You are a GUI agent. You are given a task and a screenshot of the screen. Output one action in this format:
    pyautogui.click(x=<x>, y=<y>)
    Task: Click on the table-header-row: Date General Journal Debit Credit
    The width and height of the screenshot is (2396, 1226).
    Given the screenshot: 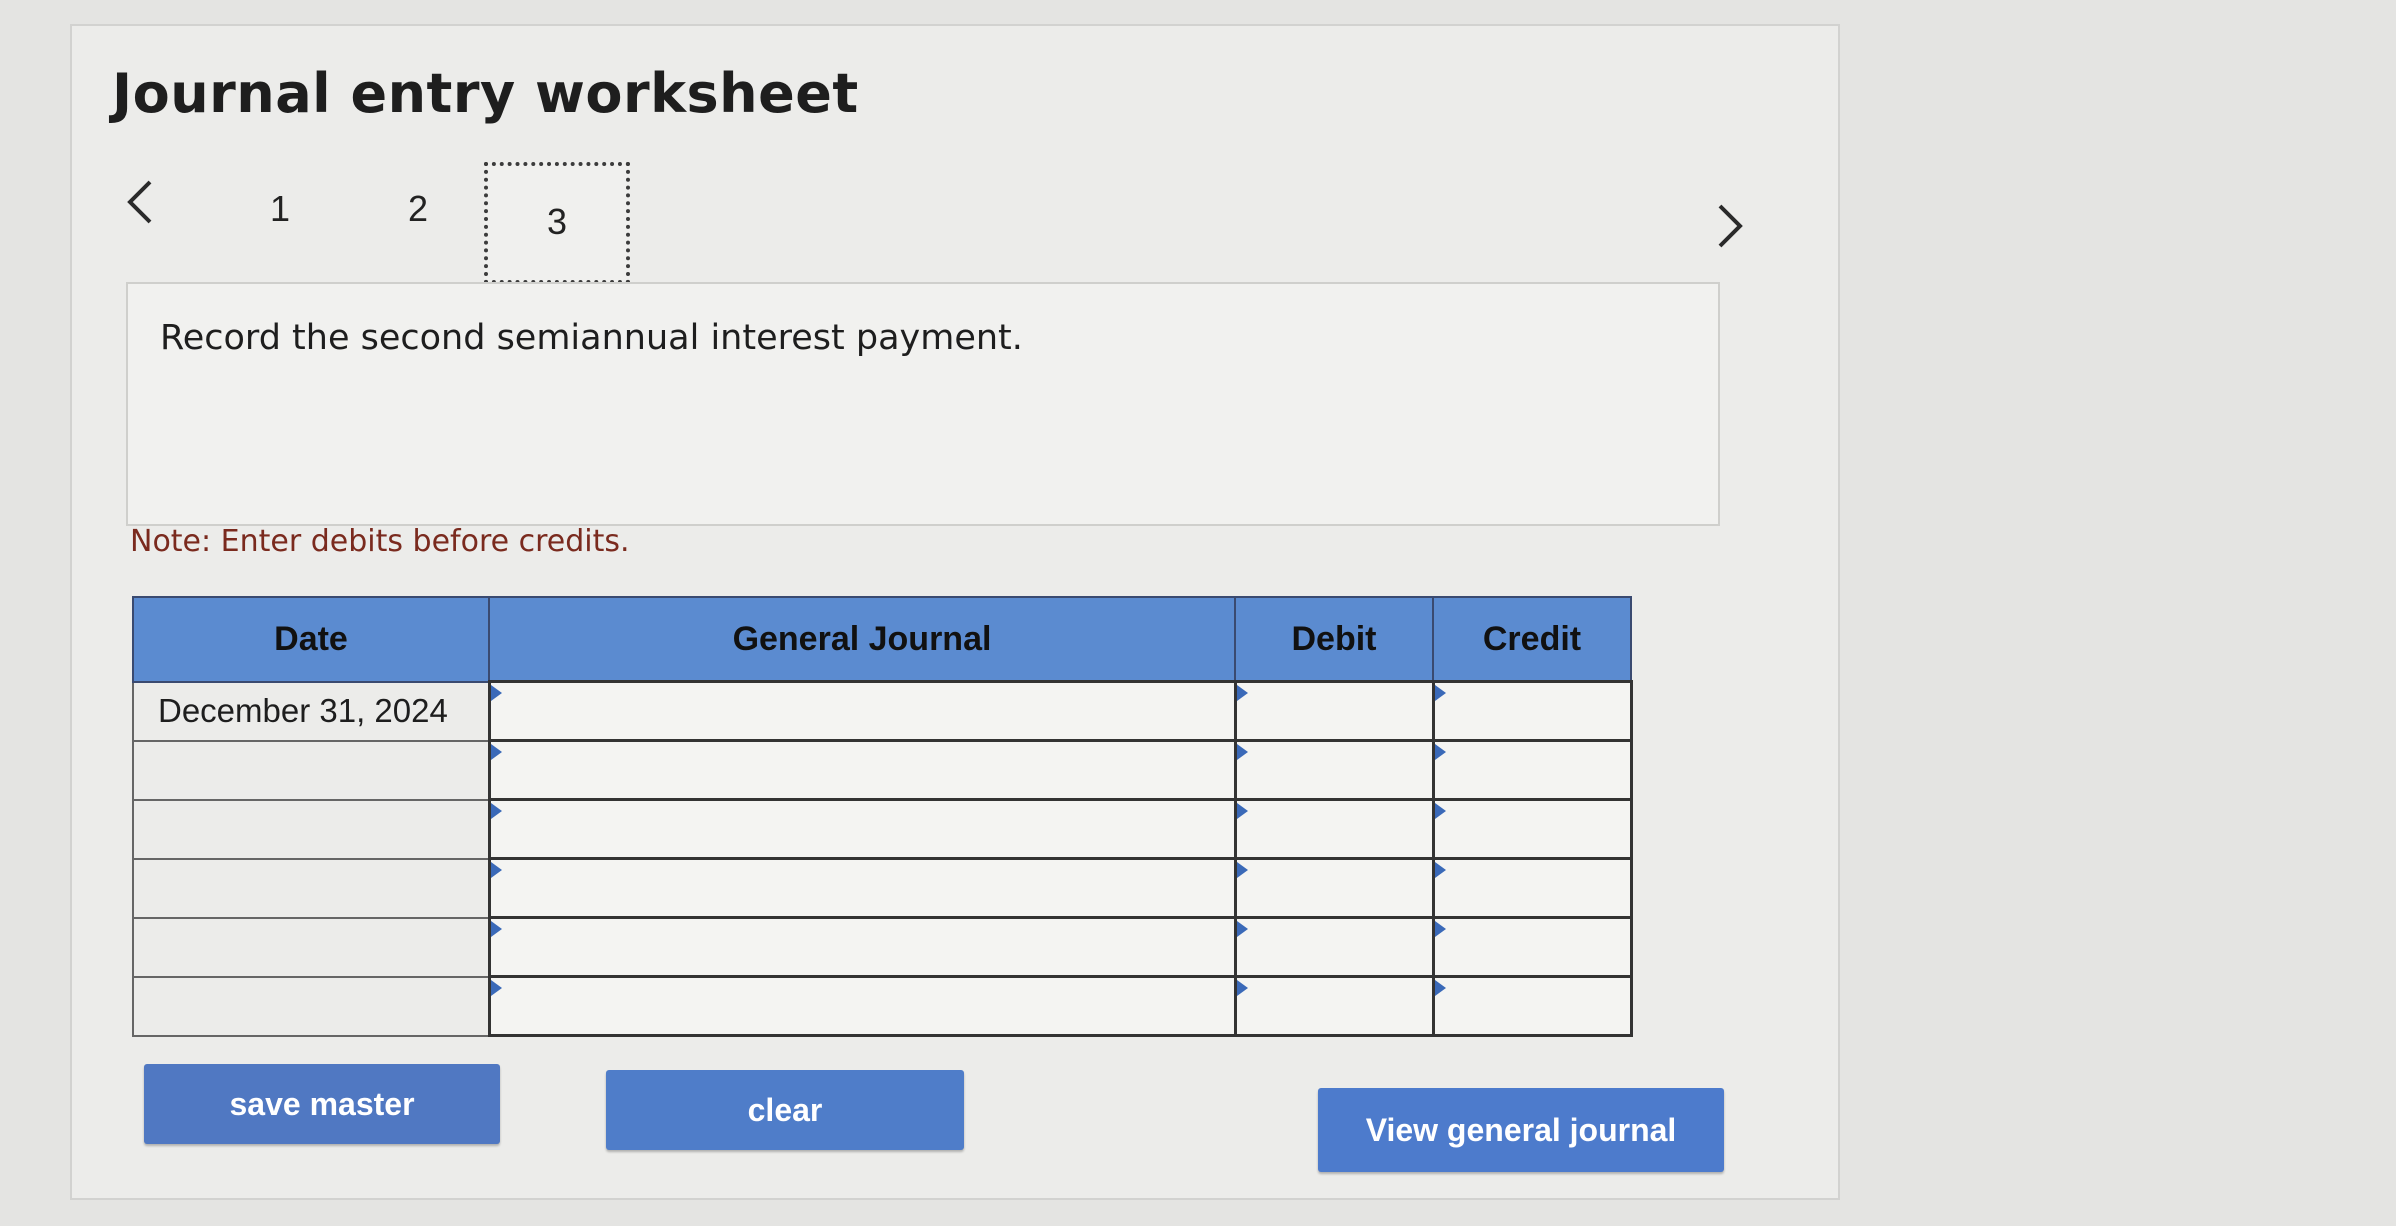 What is the action you would take?
    pyautogui.click(x=882, y=639)
    